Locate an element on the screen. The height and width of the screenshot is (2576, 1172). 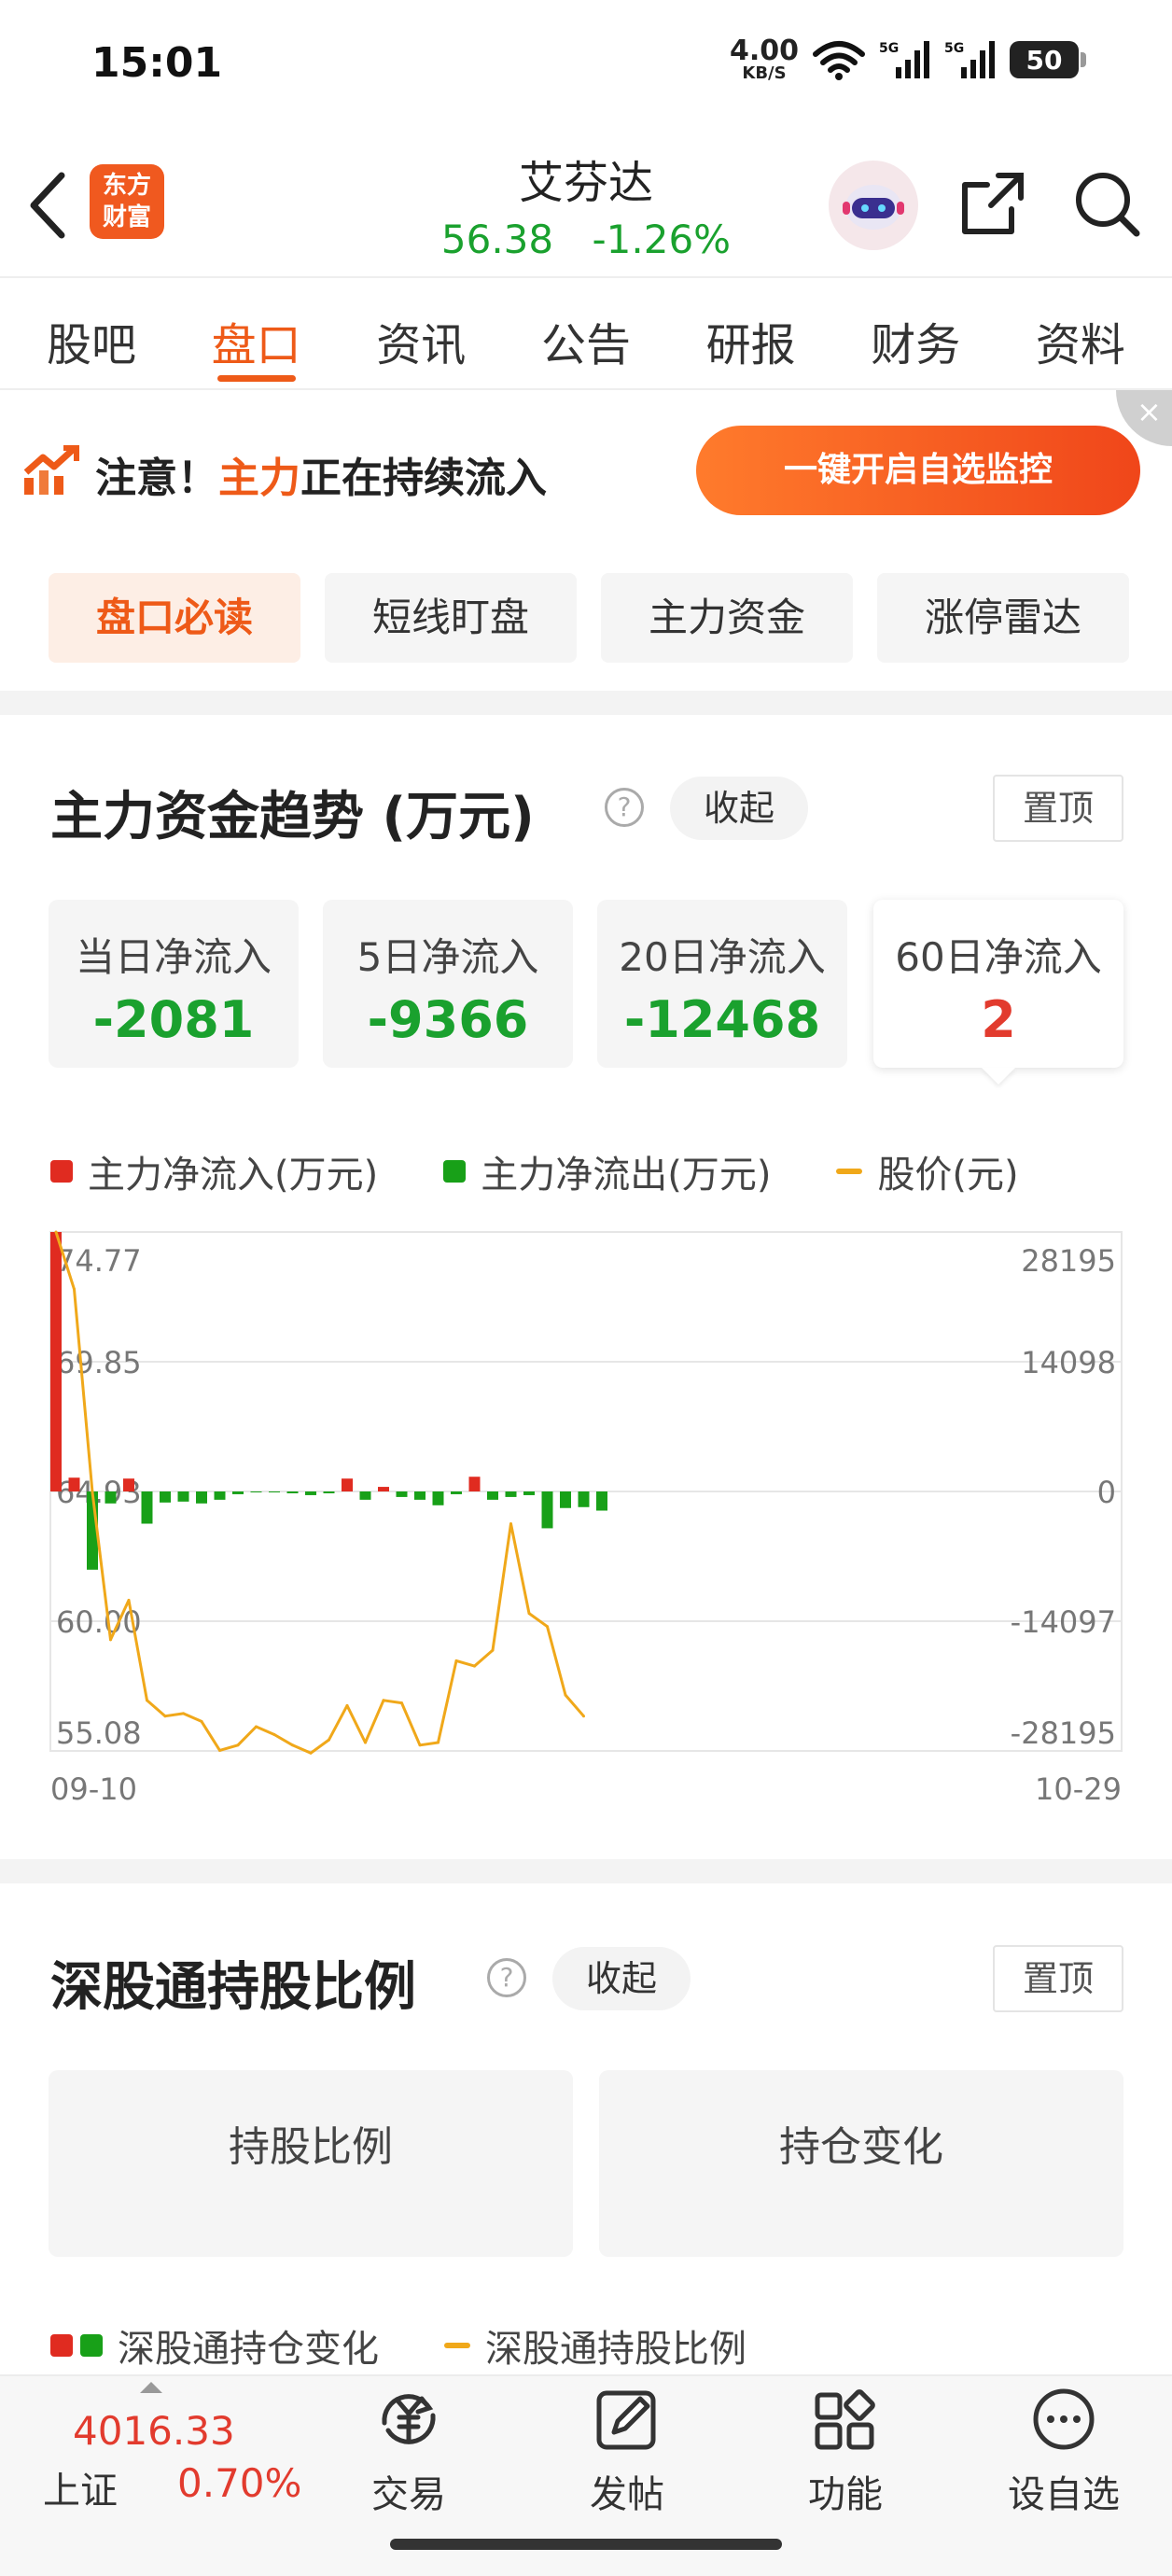
index-change: 0.70% is located at coordinates (239, 2483).